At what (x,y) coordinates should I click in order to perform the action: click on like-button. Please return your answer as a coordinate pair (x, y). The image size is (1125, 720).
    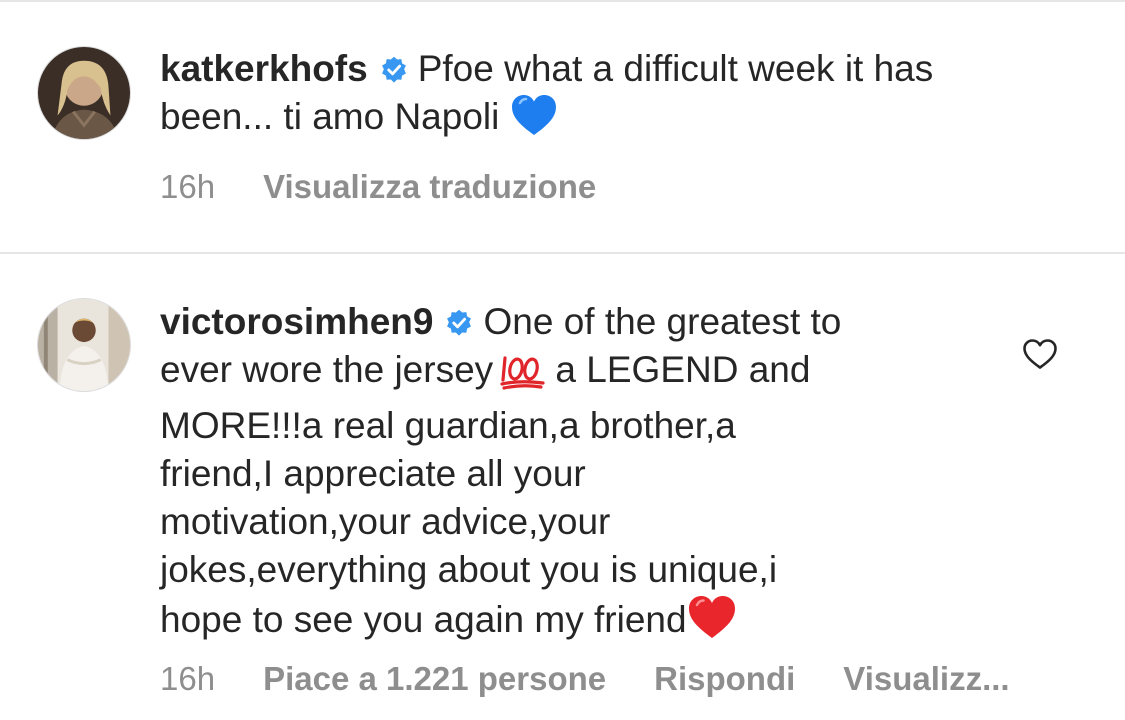
    Looking at the image, I should click on (1040, 354).